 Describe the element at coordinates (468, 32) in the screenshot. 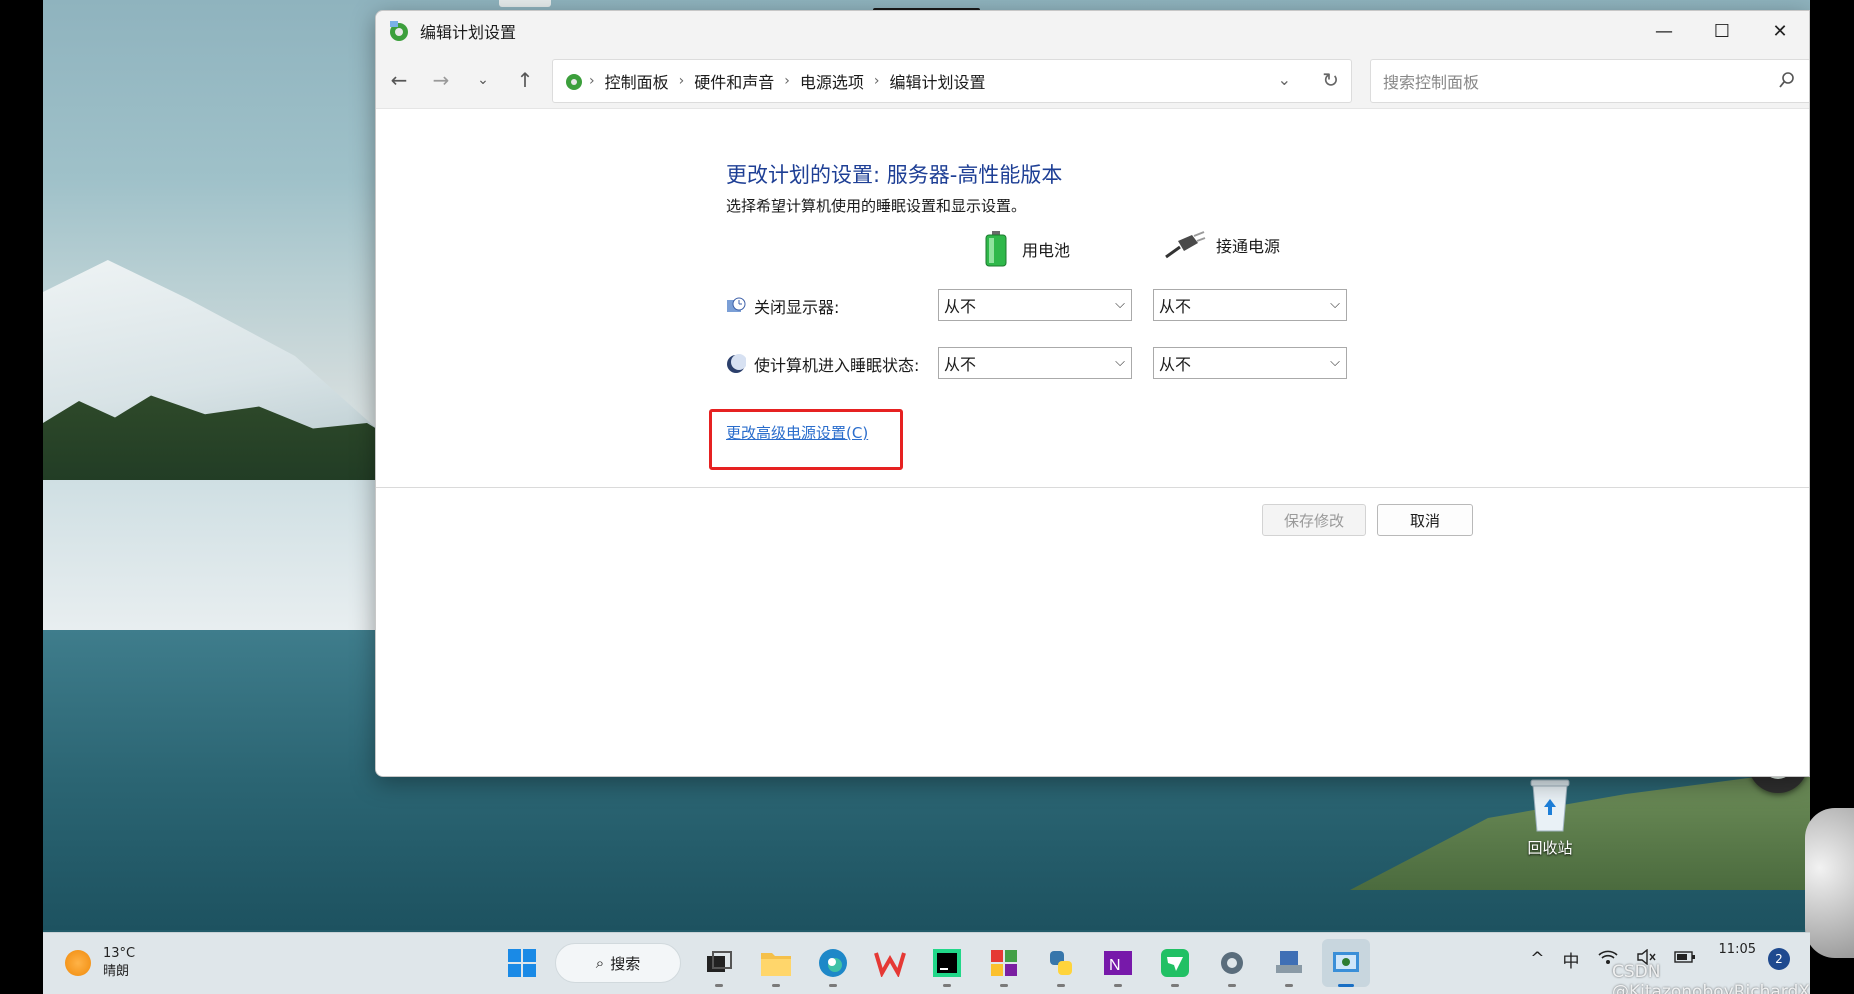

I see `window-title: 编辑计划设置` at that location.